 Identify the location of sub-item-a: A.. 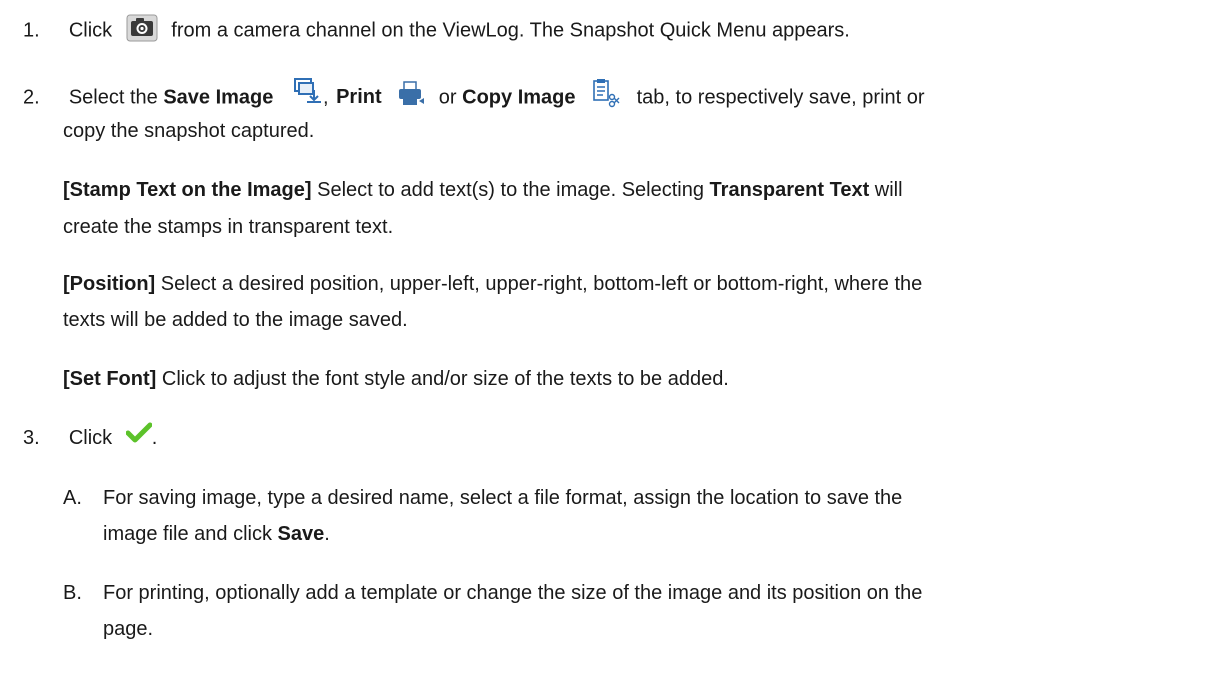
(72, 498).